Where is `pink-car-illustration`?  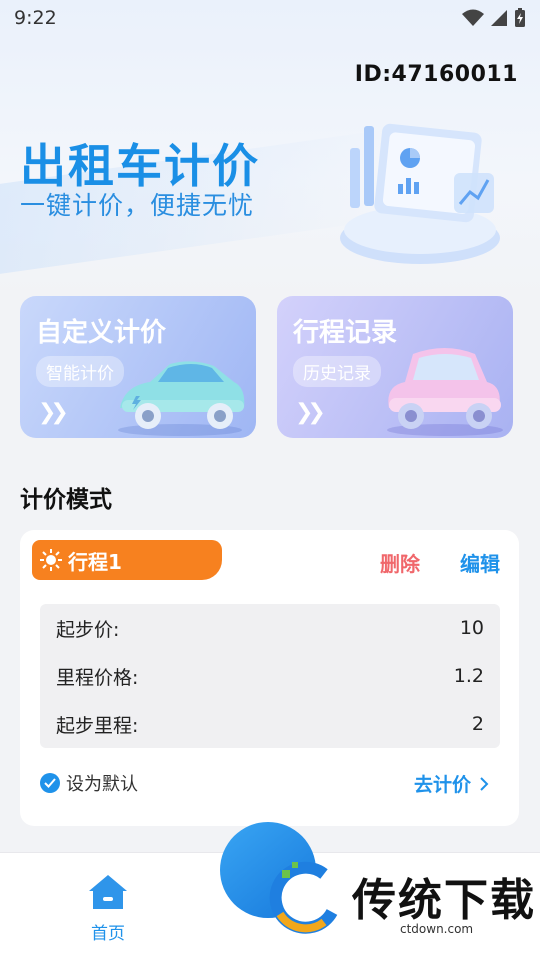 pink-car-illustration is located at coordinates (445, 392).